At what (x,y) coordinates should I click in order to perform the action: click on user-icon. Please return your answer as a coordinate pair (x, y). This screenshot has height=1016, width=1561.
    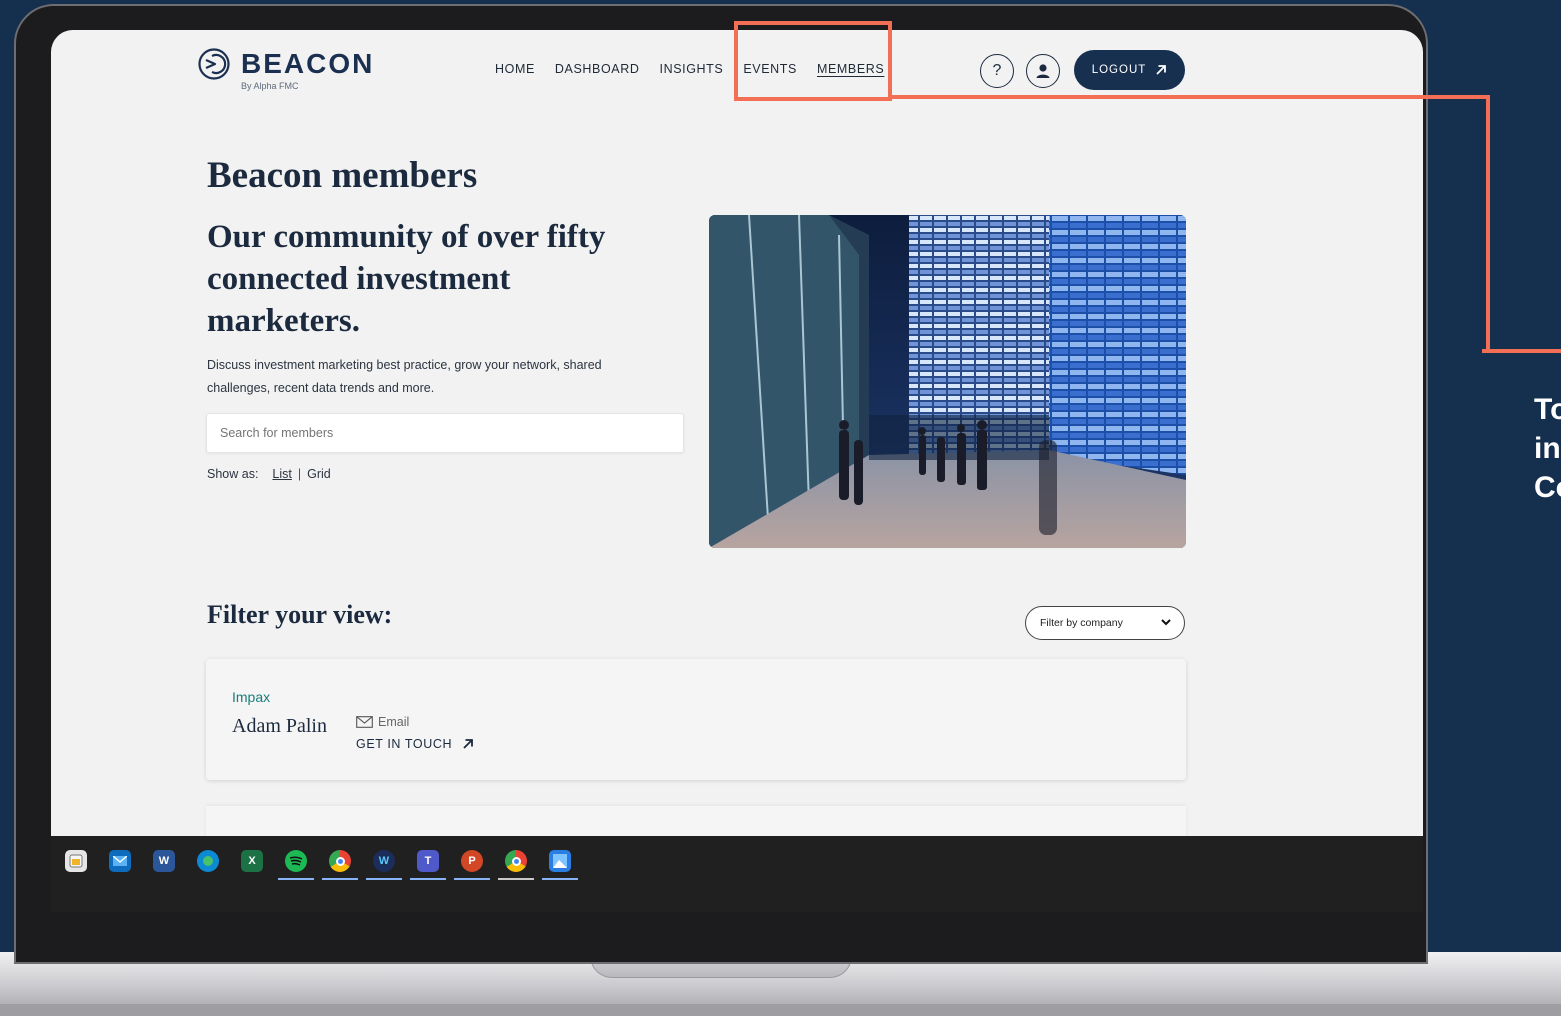
    Looking at the image, I should click on (1043, 71).